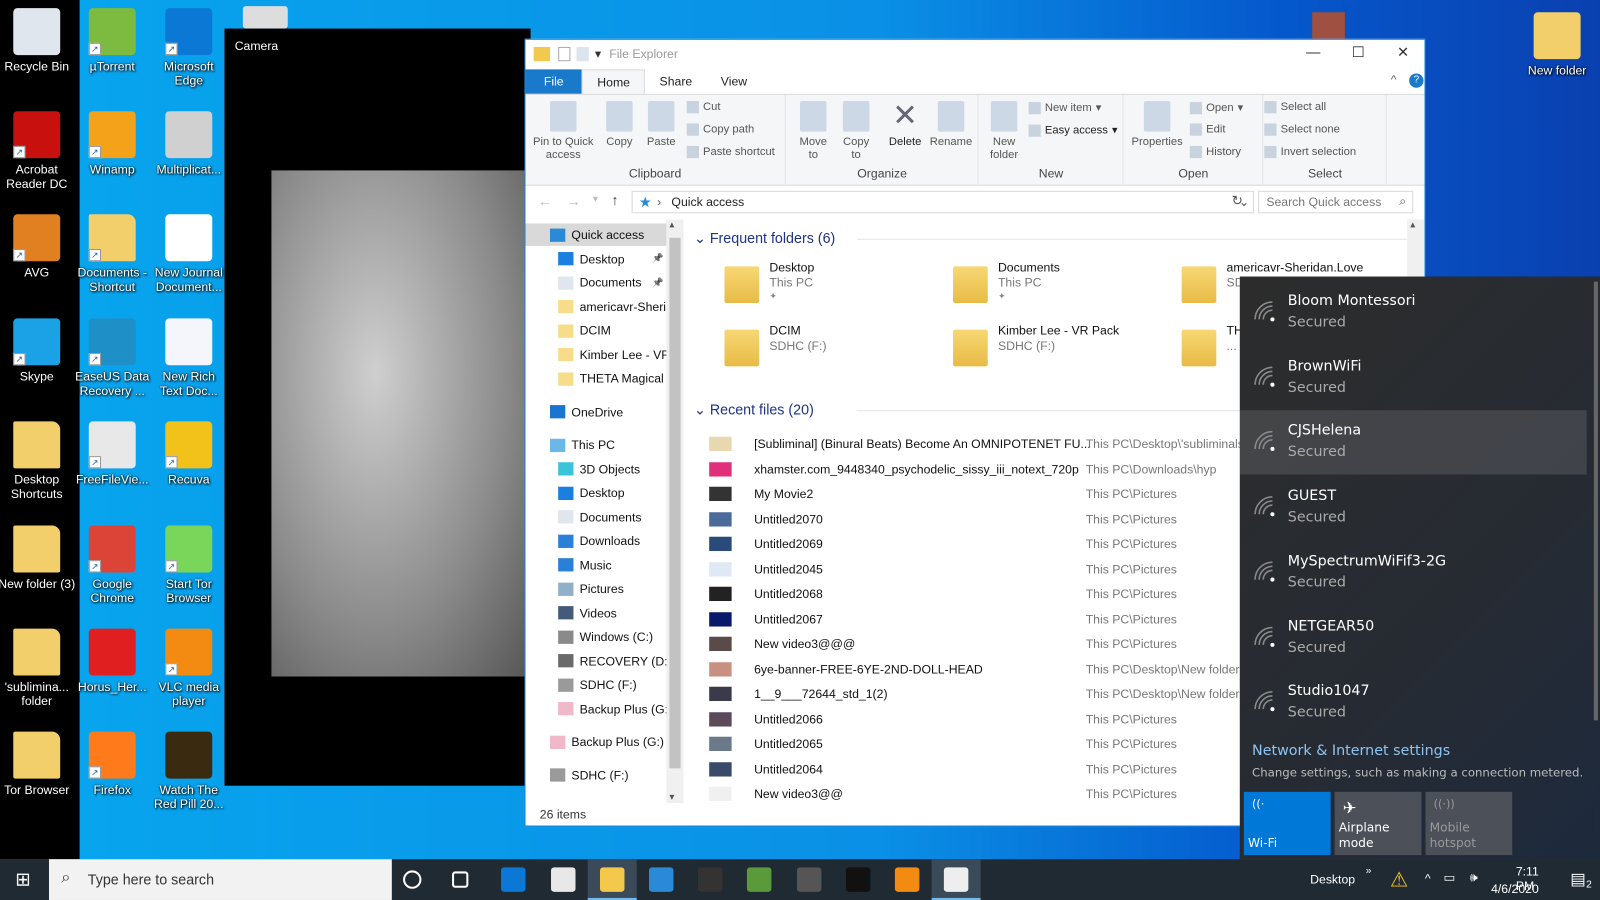 Image resolution: width=1600 pixels, height=900 pixels. I want to click on copy-path-button: Copy path, so click(720, 129).